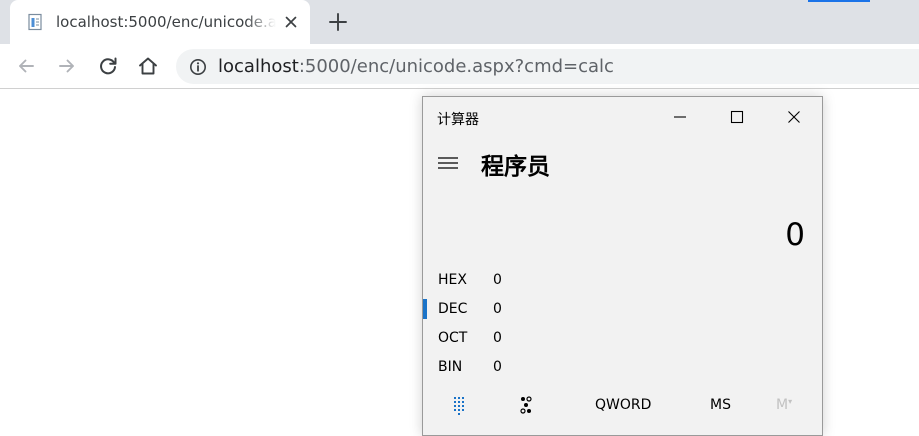 This screenshot has width=919, height=436. Describe the element at coordinates (790, 401) in the screenshot. I see `chevron-down-icon: ▾` at that location.